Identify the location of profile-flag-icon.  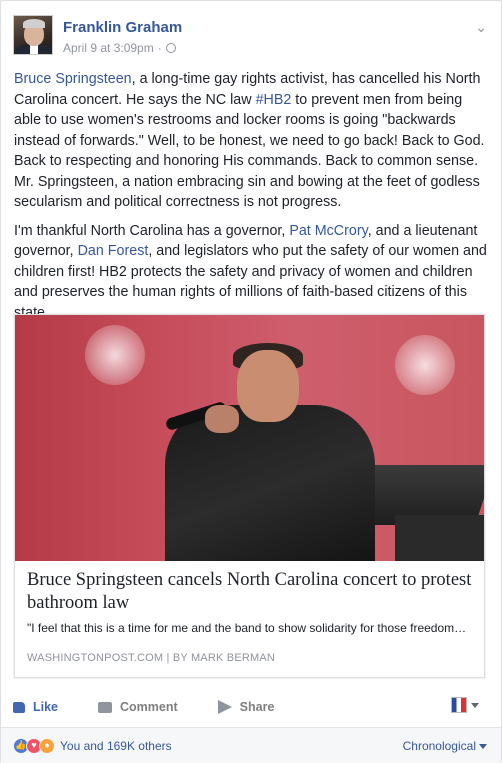
(459, 705).